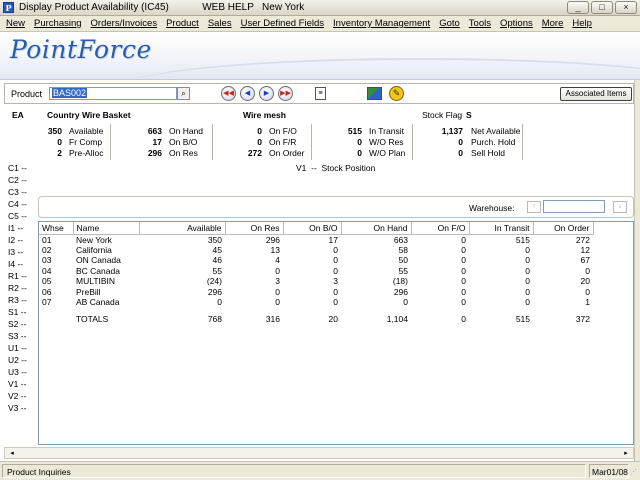  I want to click on view-i2: I2 --, so click(15, 240).